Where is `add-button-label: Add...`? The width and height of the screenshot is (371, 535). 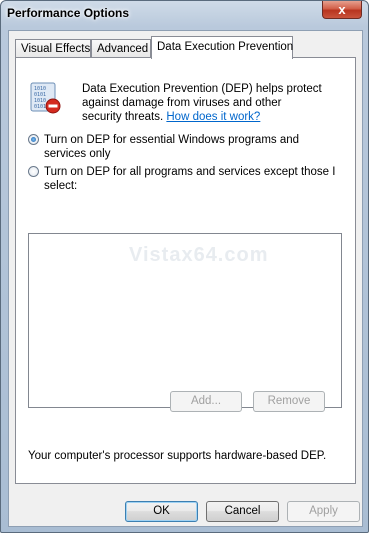
add-button-label: Add... is located at coordinates (206, 401).